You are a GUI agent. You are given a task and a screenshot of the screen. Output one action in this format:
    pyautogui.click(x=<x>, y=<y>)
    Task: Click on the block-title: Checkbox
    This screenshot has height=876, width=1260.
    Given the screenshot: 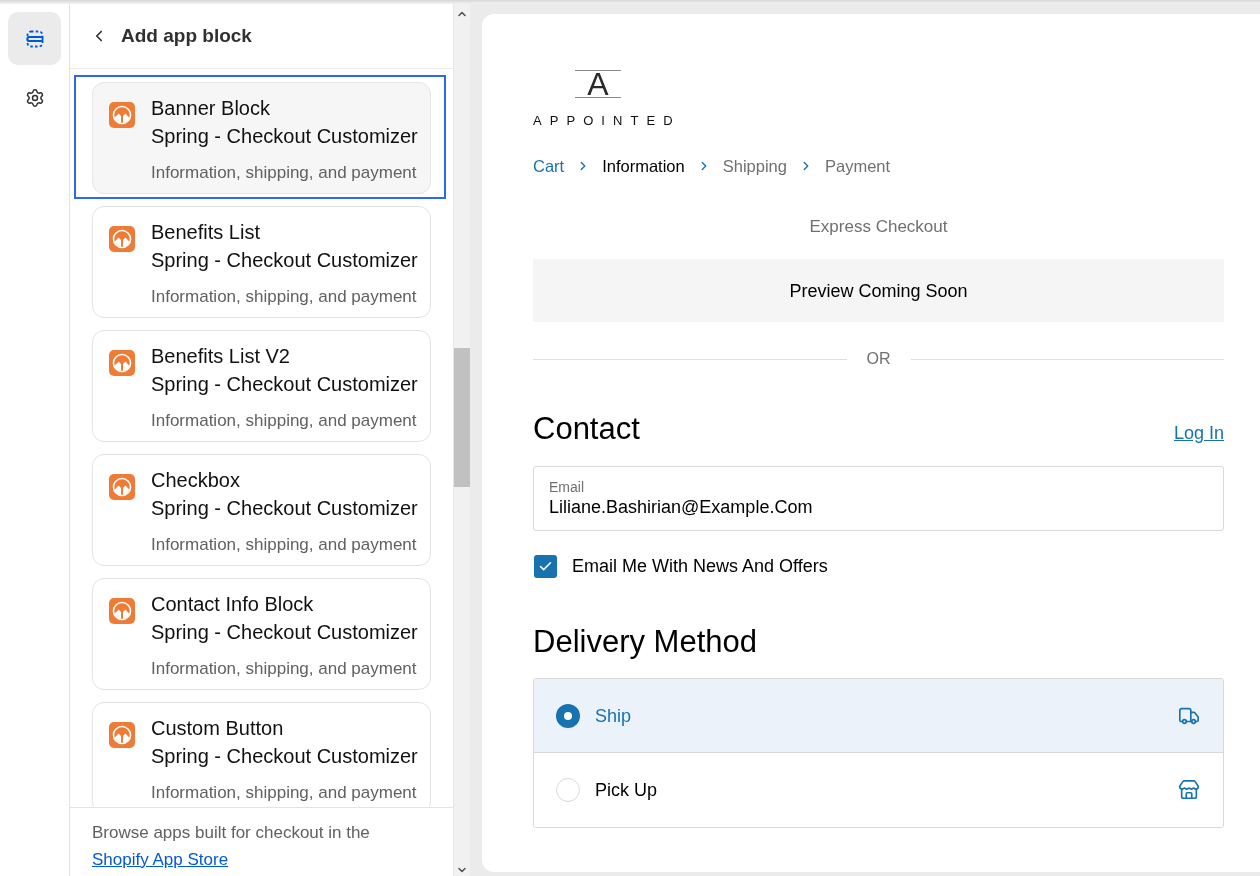 What is the action you would take?
    pyautogui.click(x=196, y=480)
    